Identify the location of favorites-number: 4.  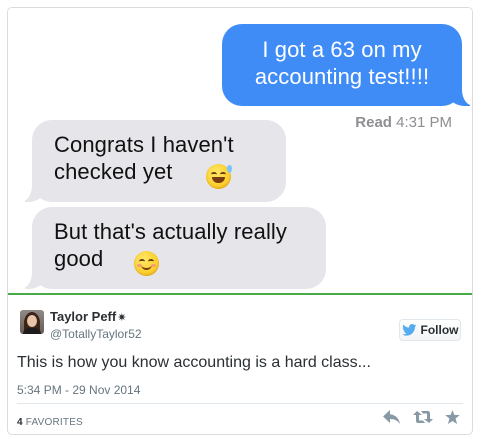
(20, 422).